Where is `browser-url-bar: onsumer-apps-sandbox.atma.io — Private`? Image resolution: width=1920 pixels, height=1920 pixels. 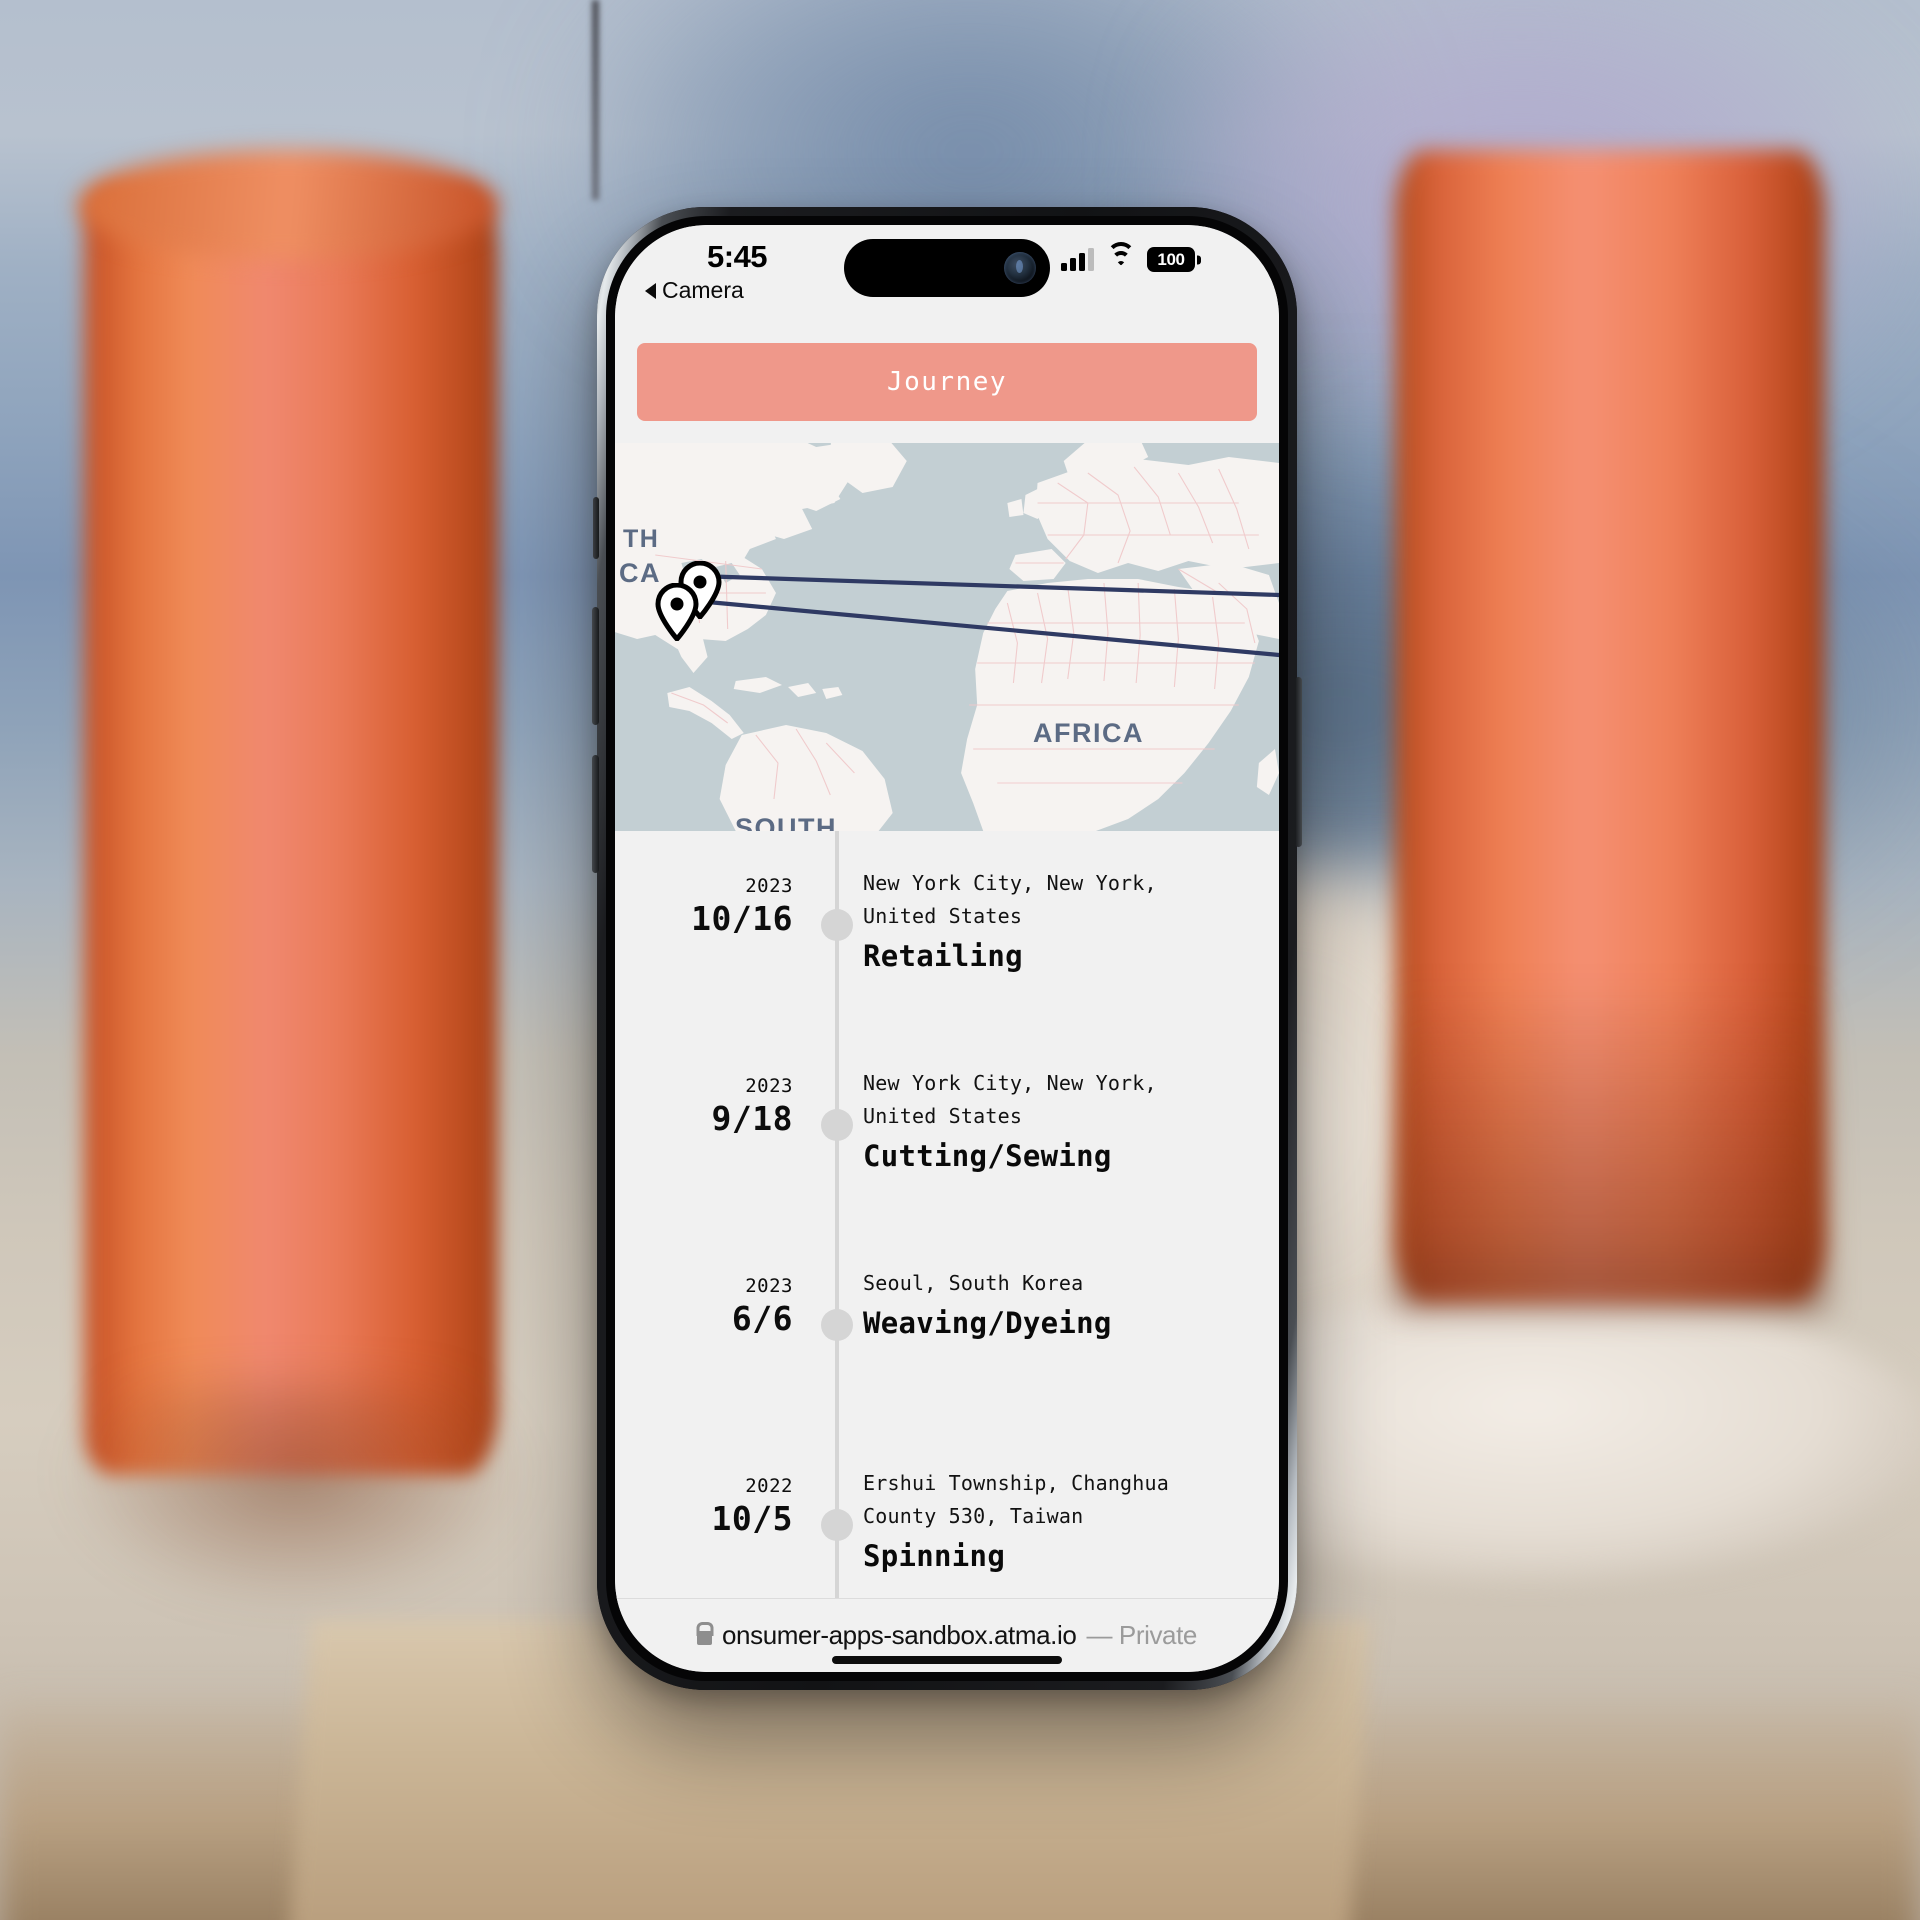
browser-url-bar: onsumer-apps-sandbox.atma.io — Private is located at coordinates (947, 1635).